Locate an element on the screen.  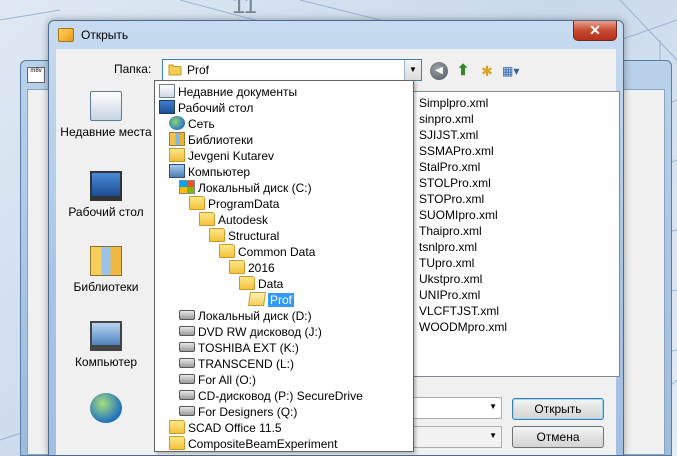
close-icon: ✕ is located at coordinates (595, 30).